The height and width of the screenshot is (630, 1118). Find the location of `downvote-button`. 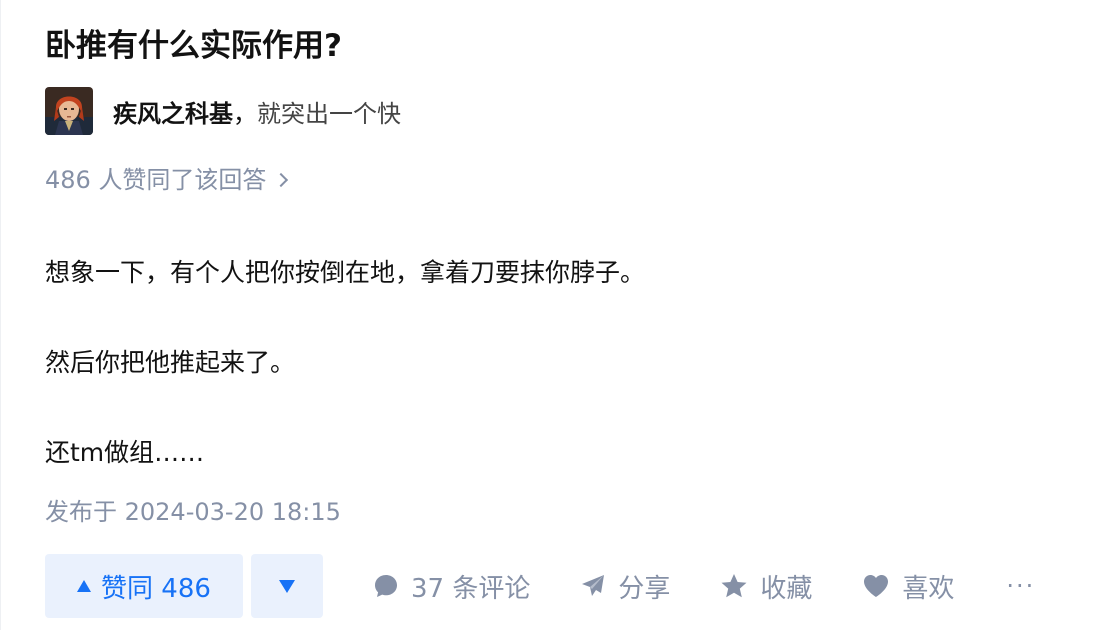

downvote-button is located at coordinates (287, 586).